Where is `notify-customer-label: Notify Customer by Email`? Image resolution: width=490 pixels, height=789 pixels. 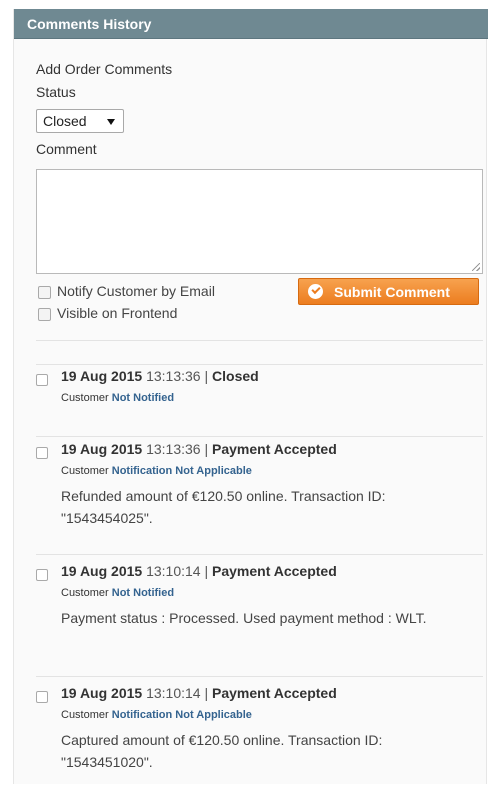
notify-customer-label: Notify Customer by Email is located at coordinates (136, 291).